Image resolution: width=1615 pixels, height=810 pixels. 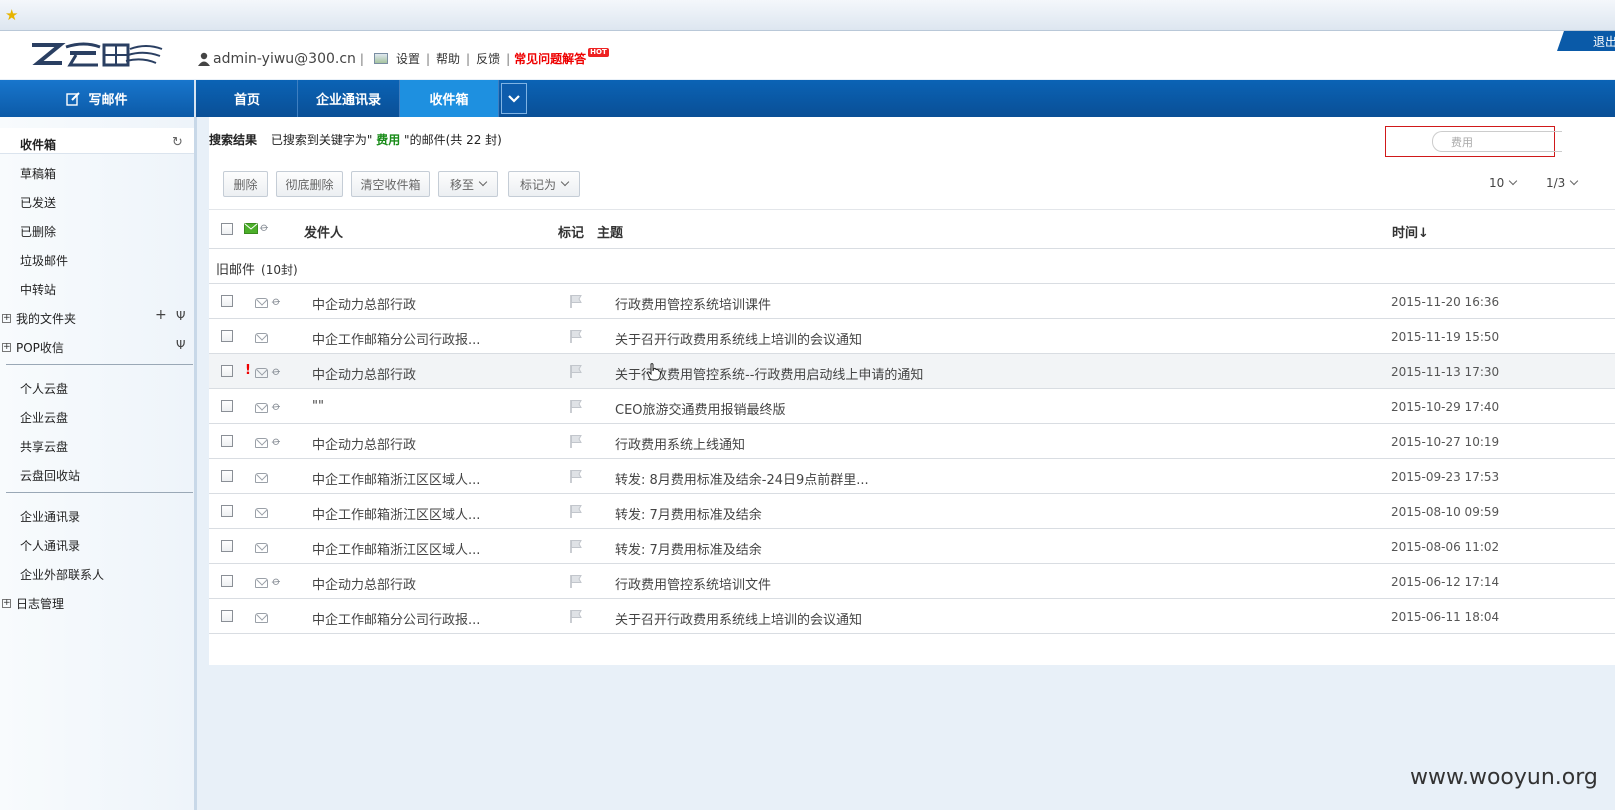 What do you see at coordinates (610, 231) in the screenshot?
I see `column-subject: 主题` at bounding box center [610, 231].